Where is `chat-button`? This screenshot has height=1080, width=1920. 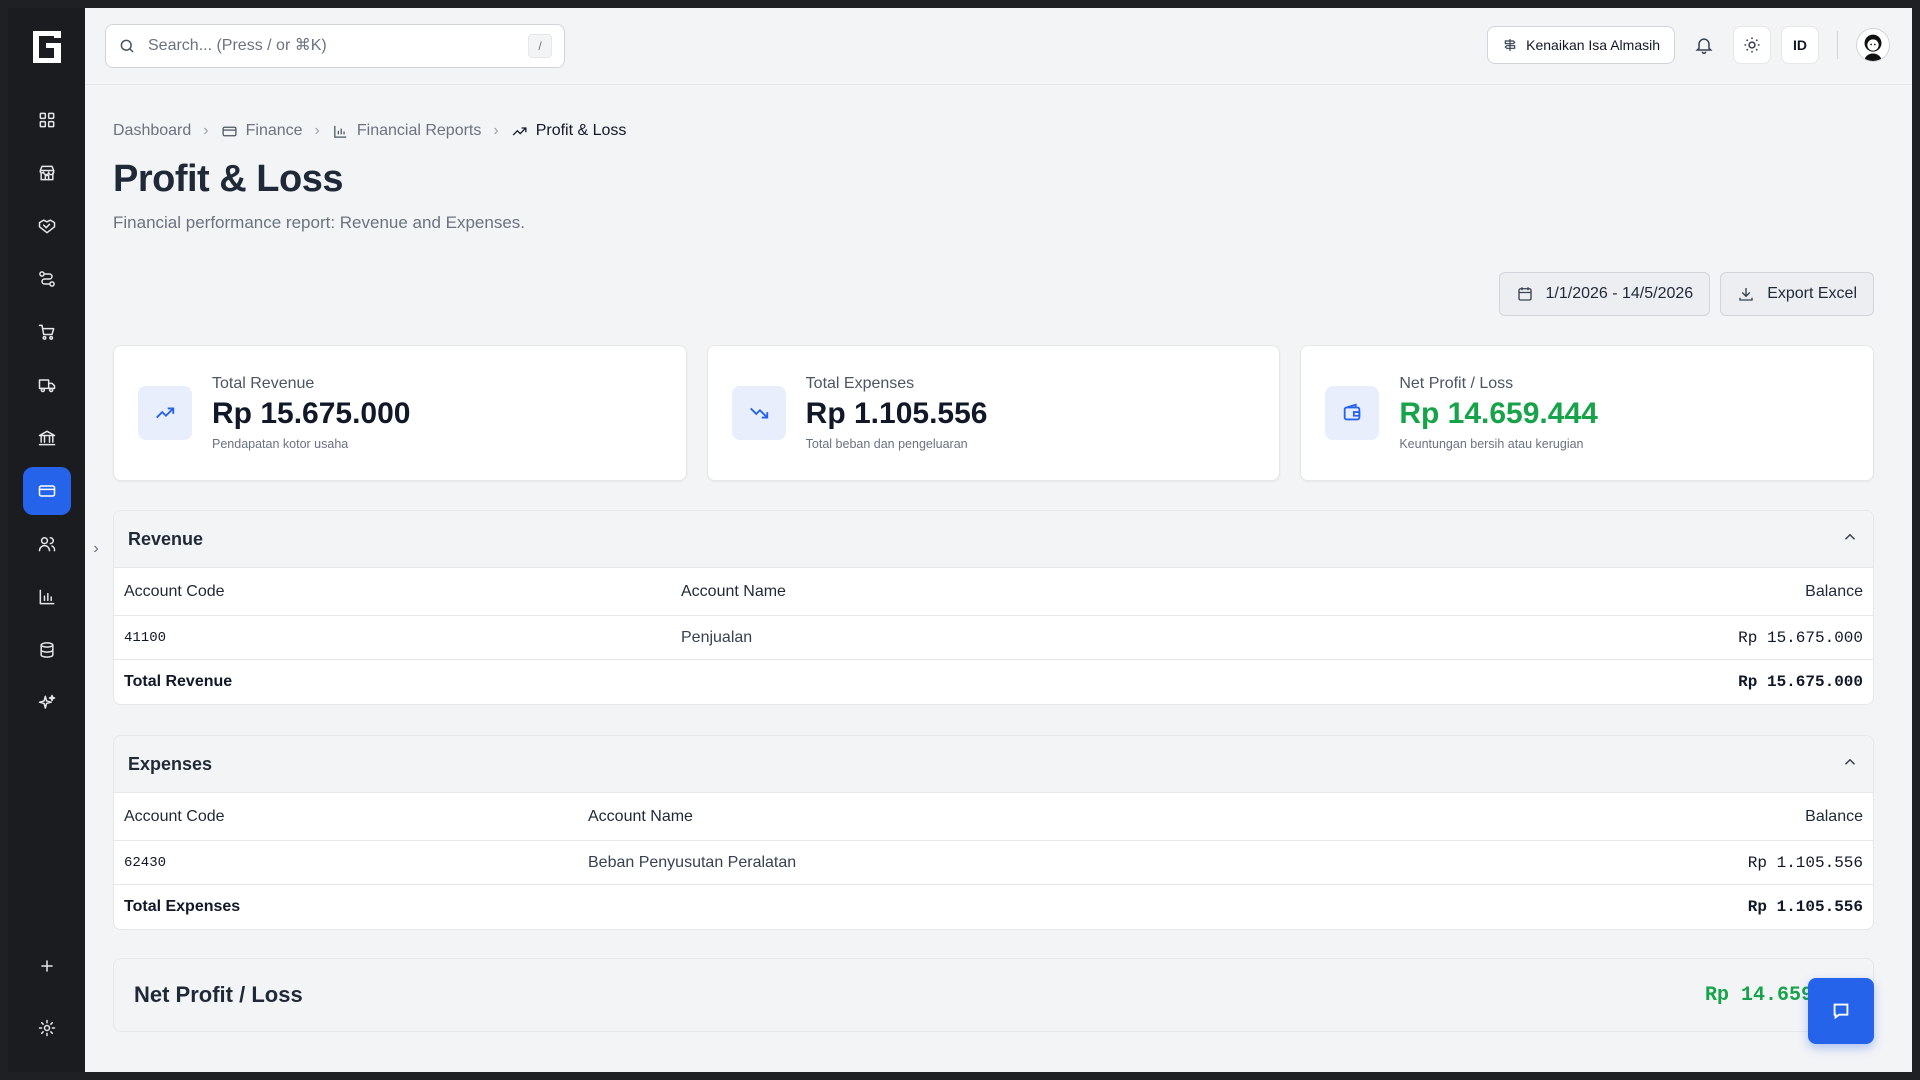
chat-button is located at coordinates (1841, 1011).